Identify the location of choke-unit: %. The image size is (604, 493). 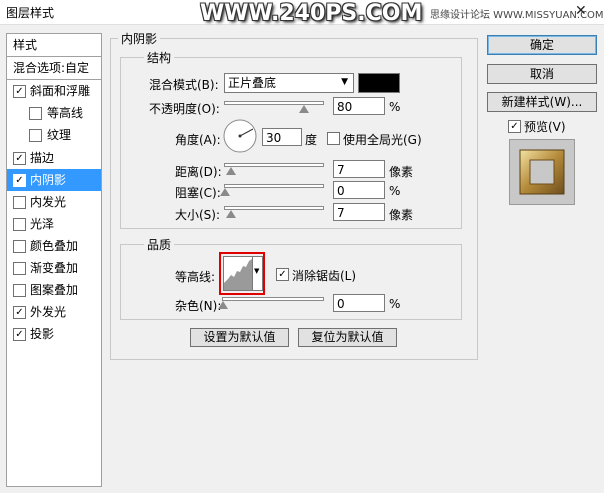
(395, 191).